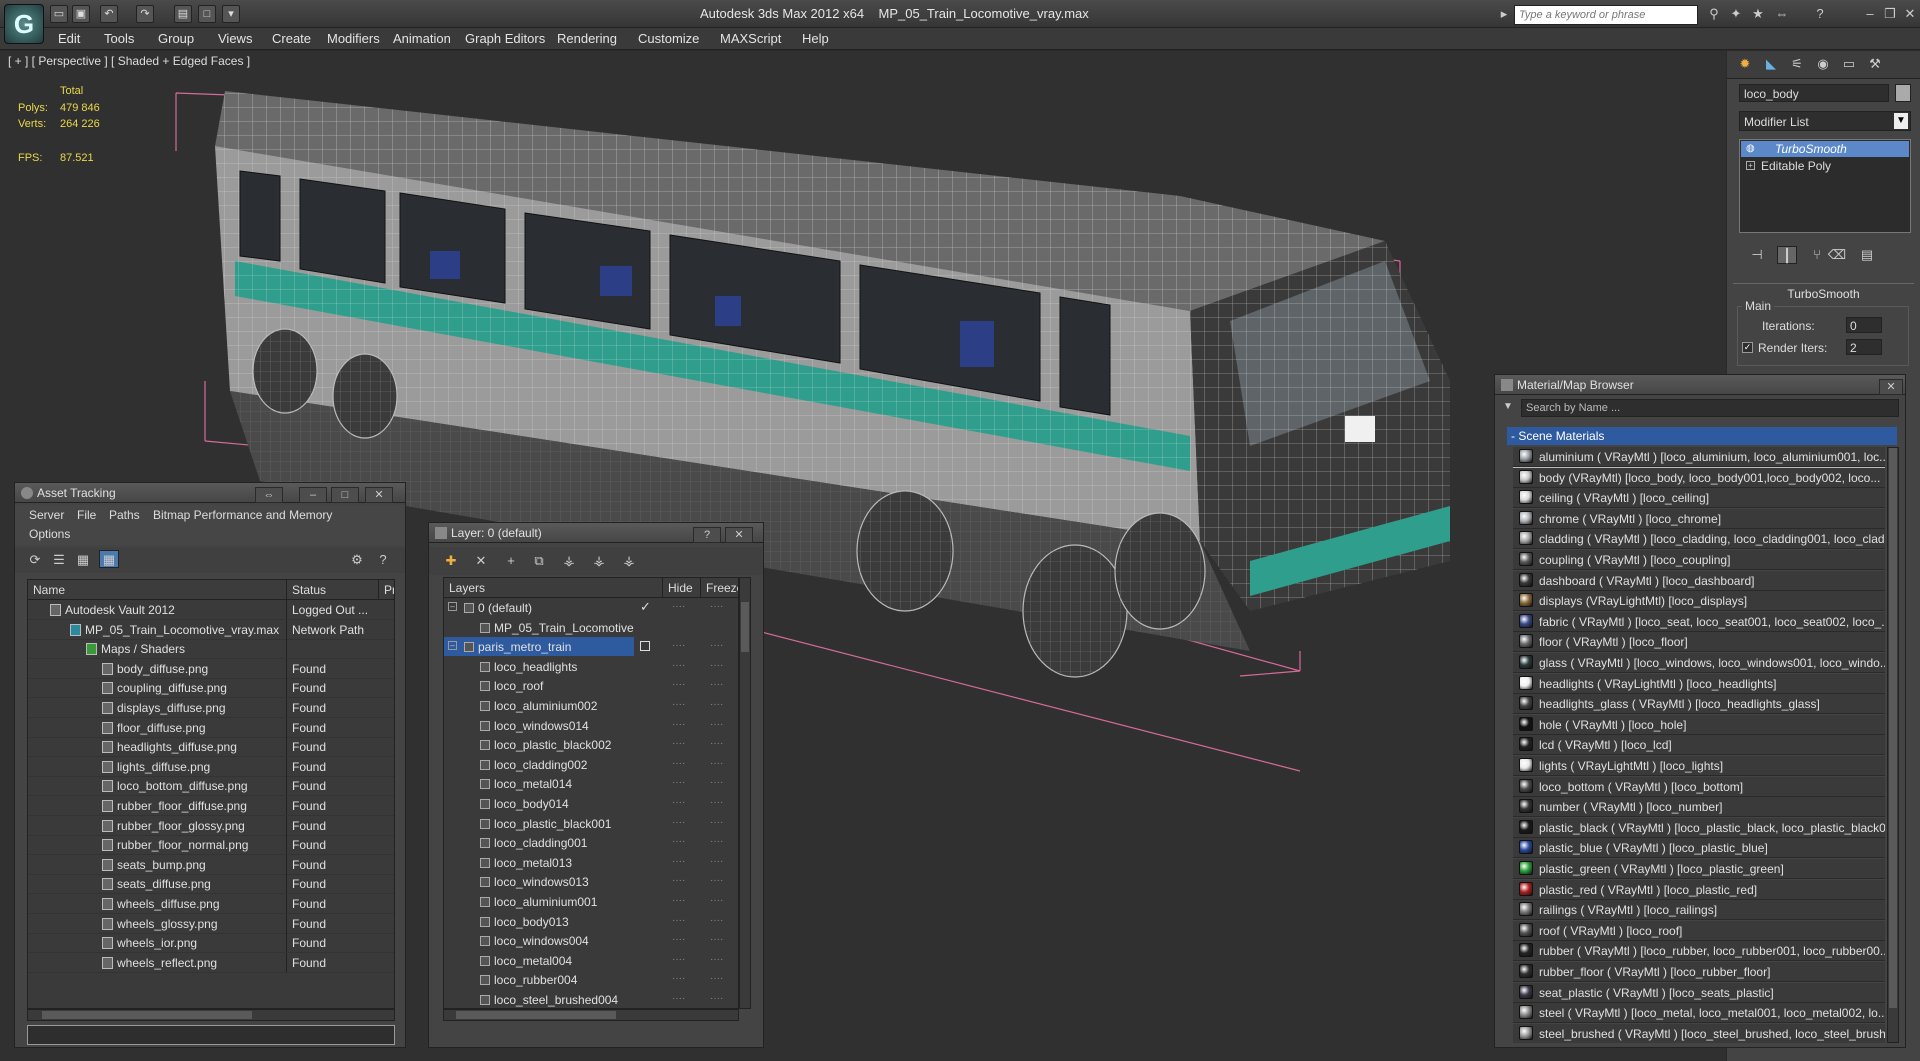 This screenshot has height=1061, width=1920. What do you see at coordinates (591, 726) in the screenshot?
I see `layer-row: loco_windows014 ···· ····` at bounding box center [591, 726].